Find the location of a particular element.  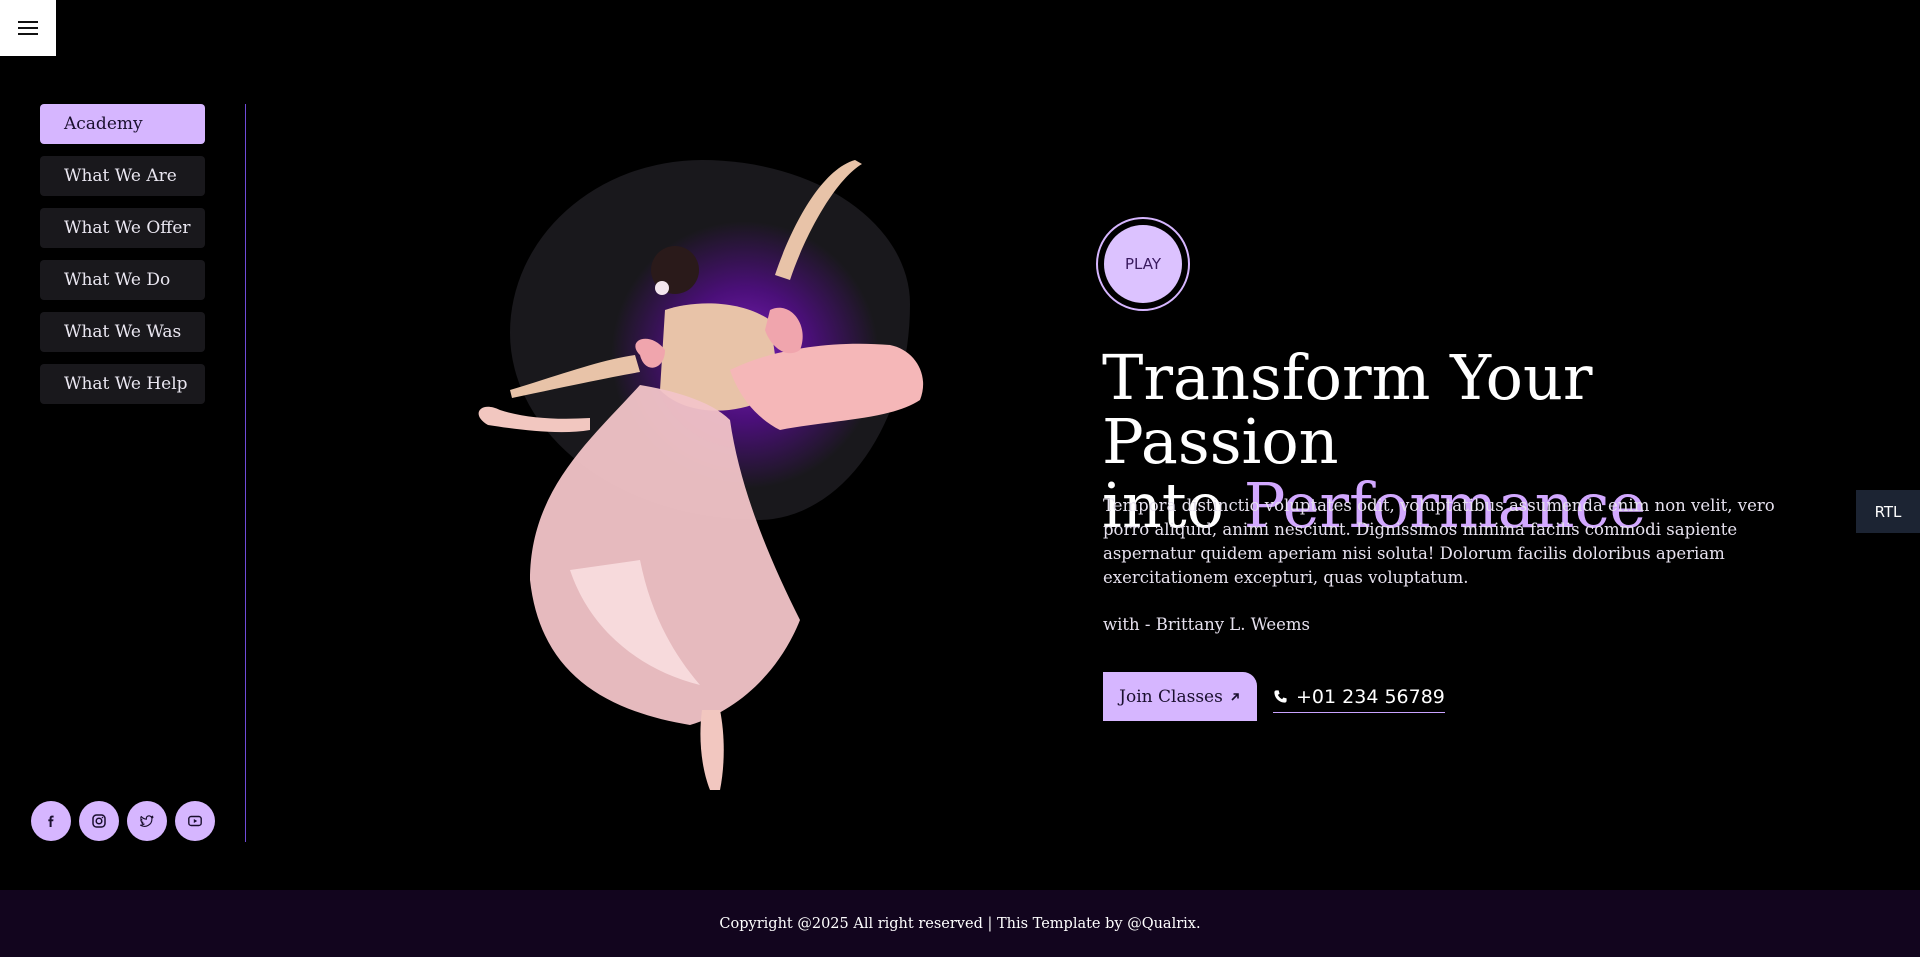

sidebar-item-label: What We Do is located at coordinates (117, 280).